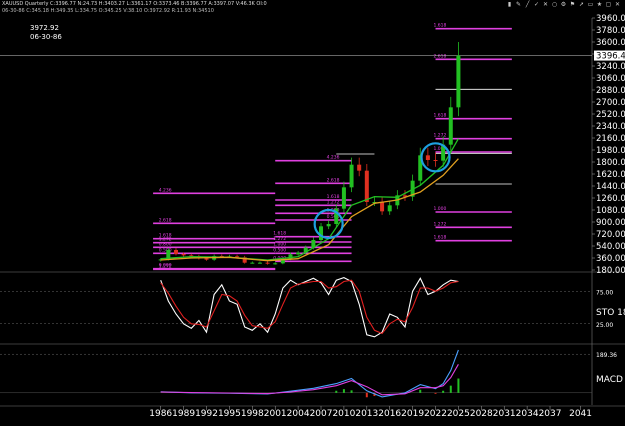 The image size is (625, 426). What do you see at coordinates (610, 199) in the screenshot?
I see `y-tick-label: 1260.00` at bounding box center [610, 199].